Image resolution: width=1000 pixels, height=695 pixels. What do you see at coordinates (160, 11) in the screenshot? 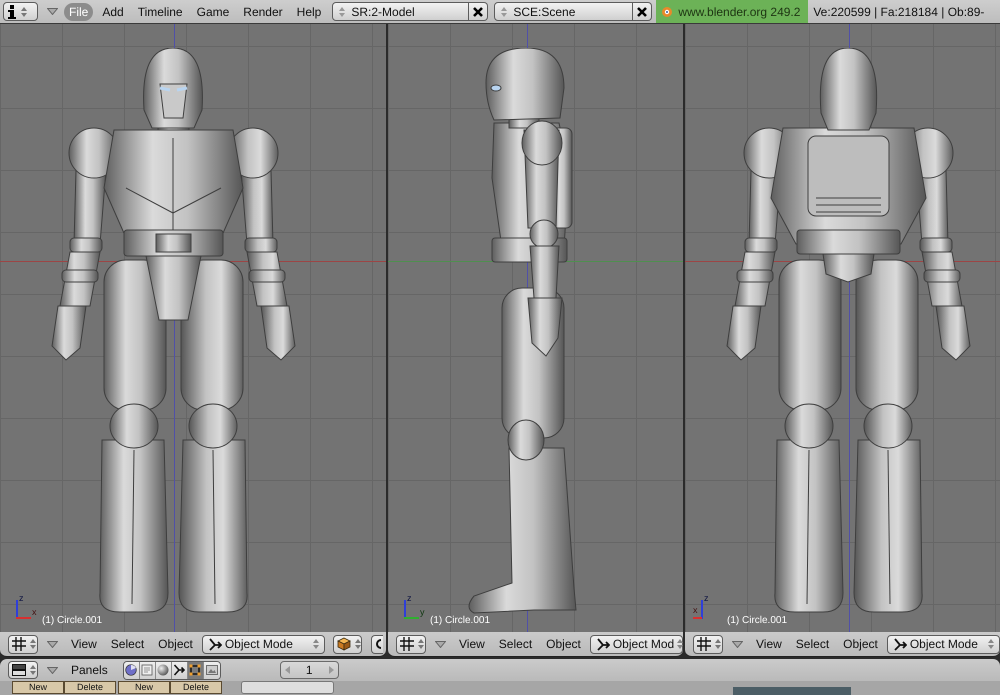
I see `menu-item: Timeline` at bounding box center [160, 11].